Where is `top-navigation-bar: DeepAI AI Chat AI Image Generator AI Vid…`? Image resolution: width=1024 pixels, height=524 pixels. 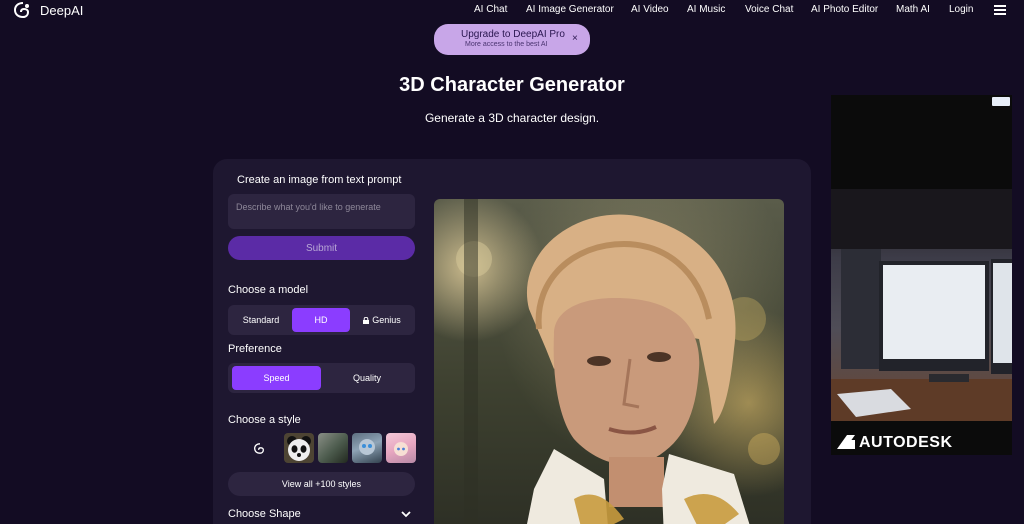 top-navigation-bar: DeepAI AI Chat AI Image Generator AI Vid… is located at coordinates (512, 11).